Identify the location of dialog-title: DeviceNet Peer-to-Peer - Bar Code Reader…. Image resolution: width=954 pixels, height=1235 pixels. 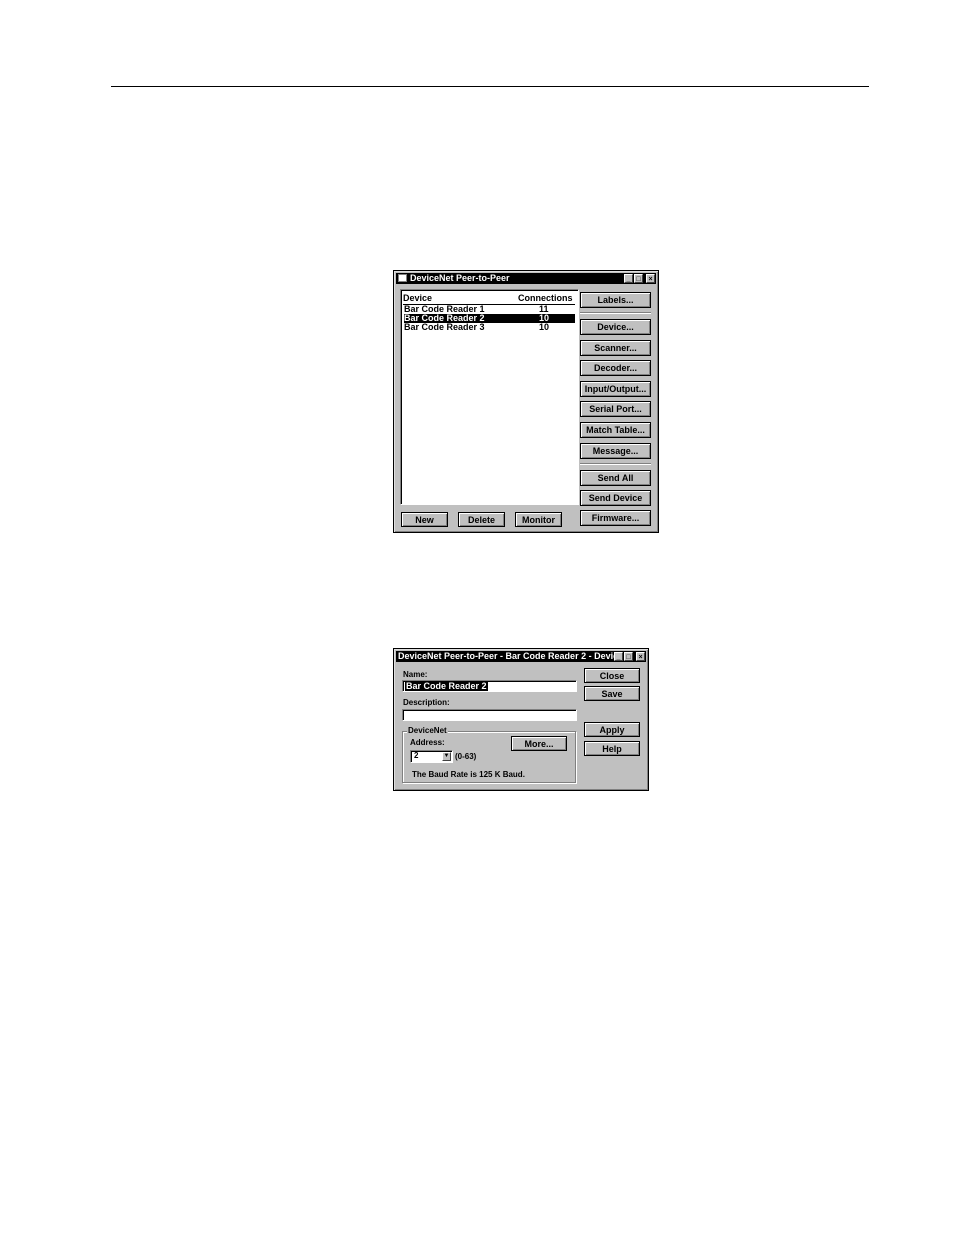
(511, 656).